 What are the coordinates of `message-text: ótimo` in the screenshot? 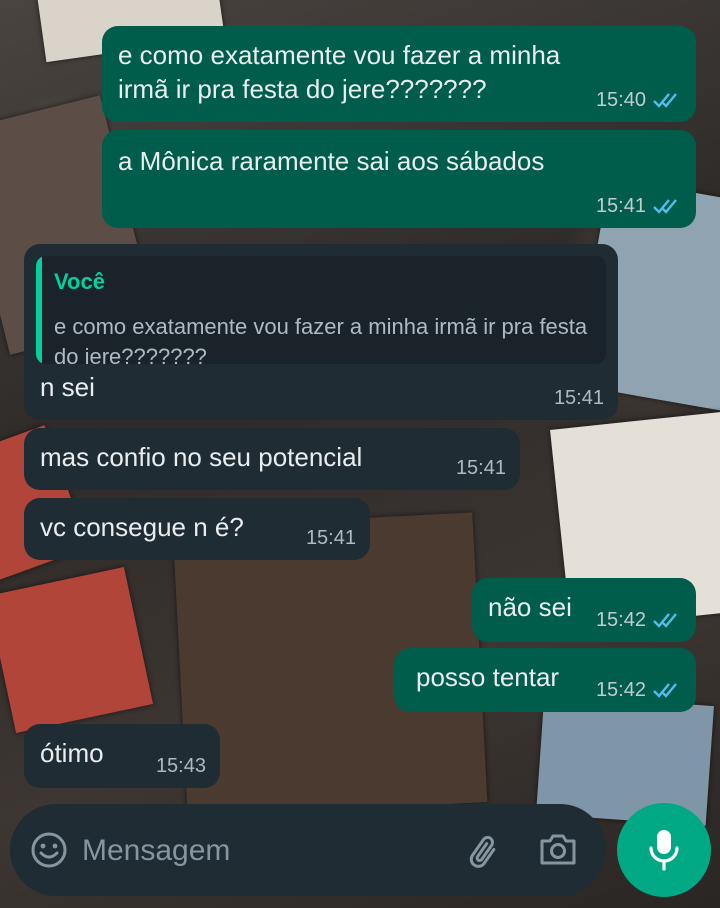 It's located at (72, 753).